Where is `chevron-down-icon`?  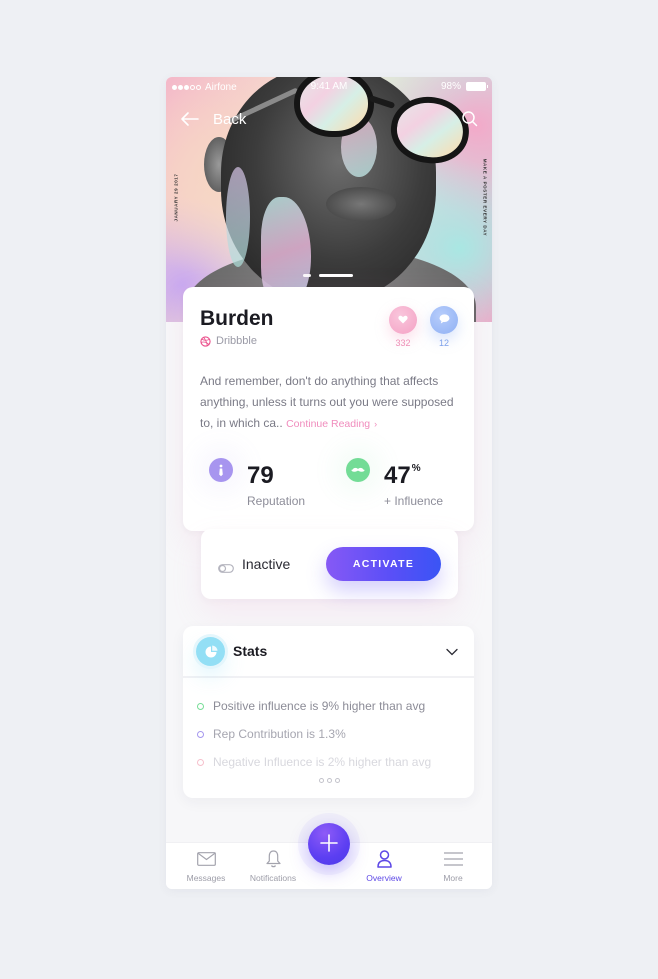
chevron-down-icon is located at coordinates (452, 651).